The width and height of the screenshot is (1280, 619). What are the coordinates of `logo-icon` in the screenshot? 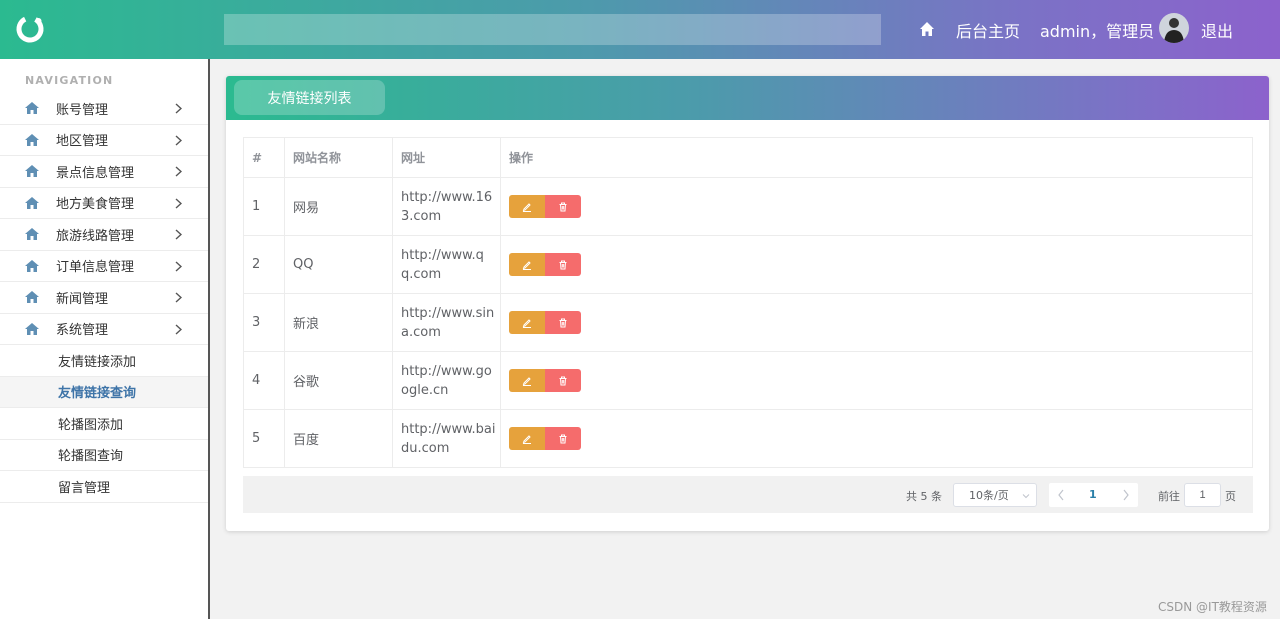 It's located at (30, 29).